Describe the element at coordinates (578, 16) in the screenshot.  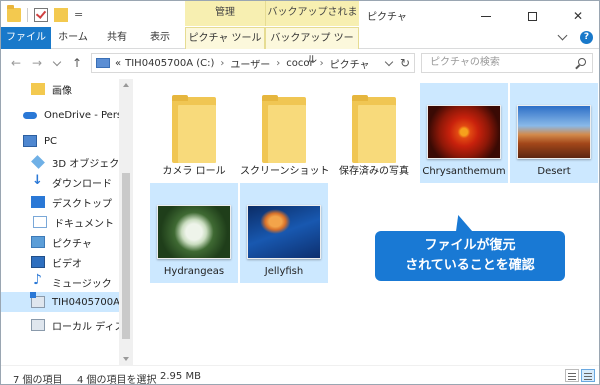
I see `close-icon: ✕` at that location.